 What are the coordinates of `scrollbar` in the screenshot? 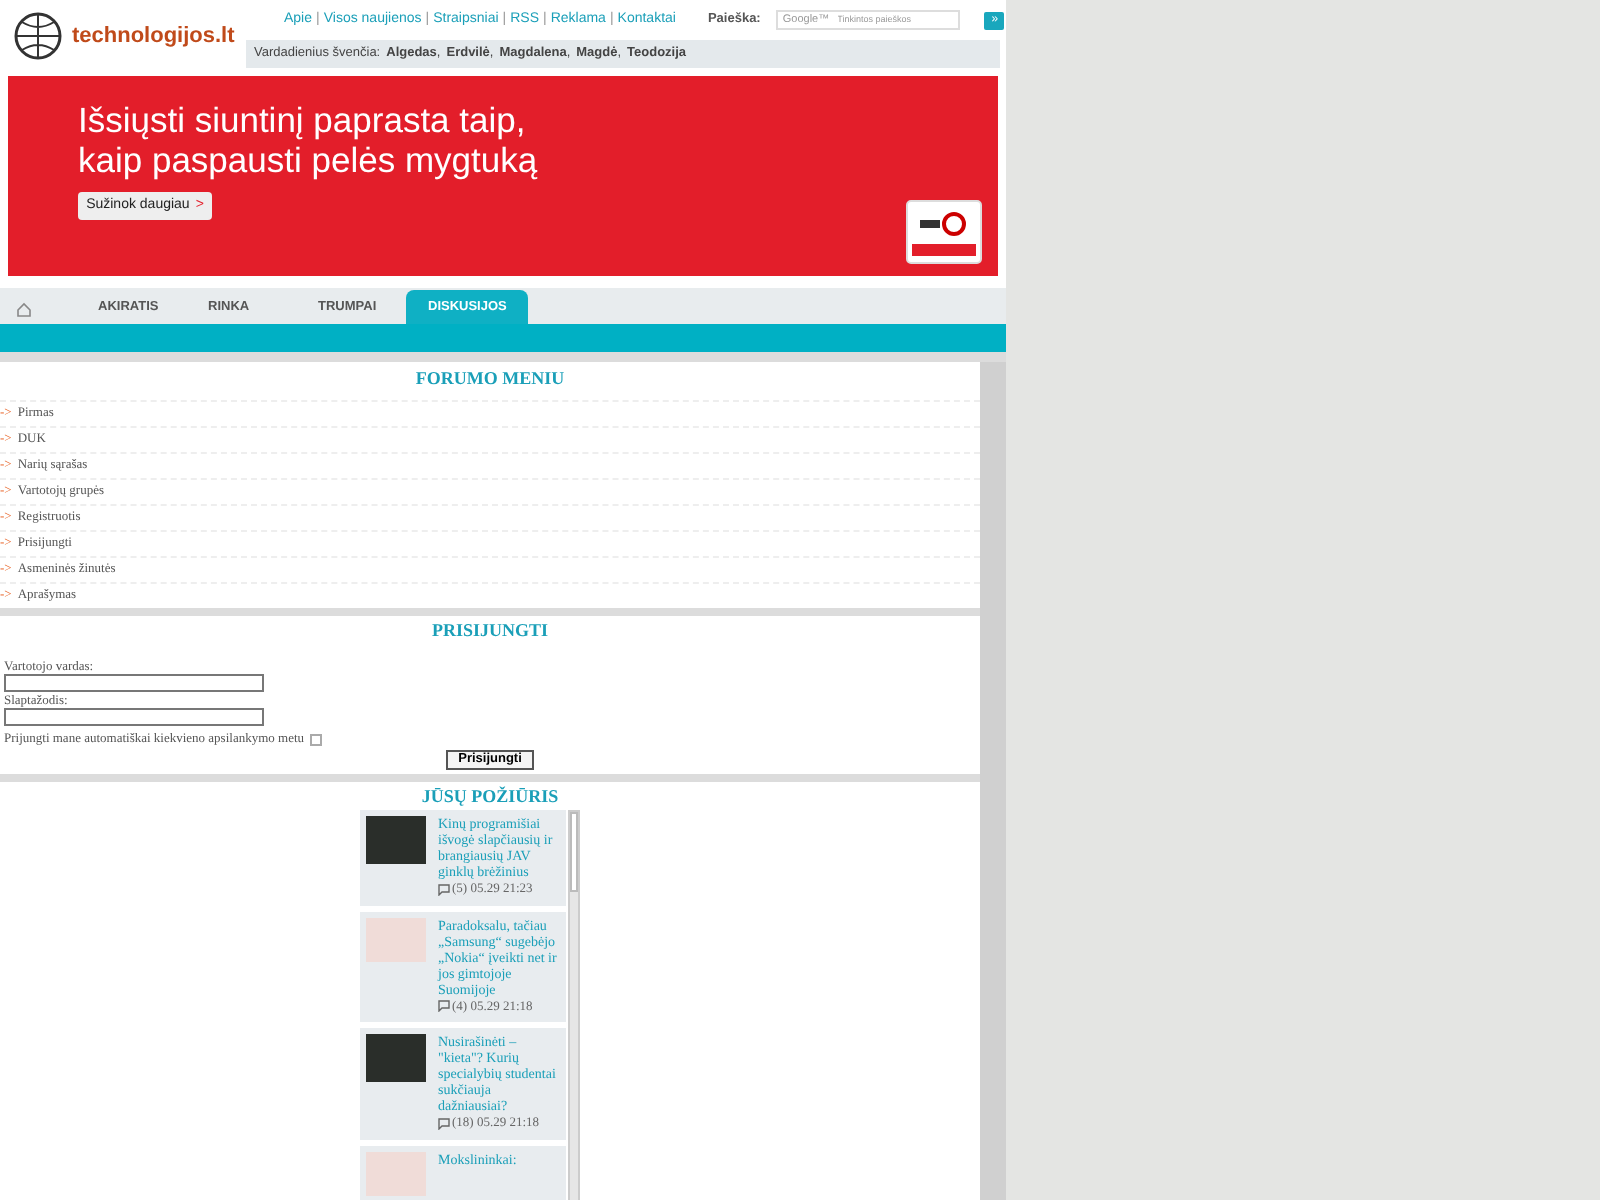 It's located at (574, 1004).